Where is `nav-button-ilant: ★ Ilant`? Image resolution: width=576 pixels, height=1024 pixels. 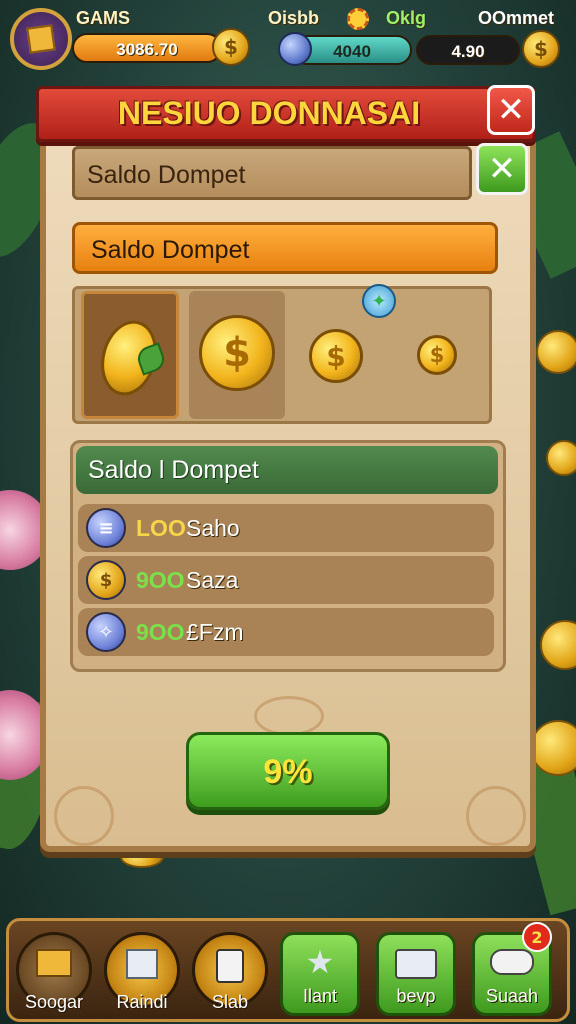
nav-button-ilant: ★ Ilant is located at coordinates (320, 974).